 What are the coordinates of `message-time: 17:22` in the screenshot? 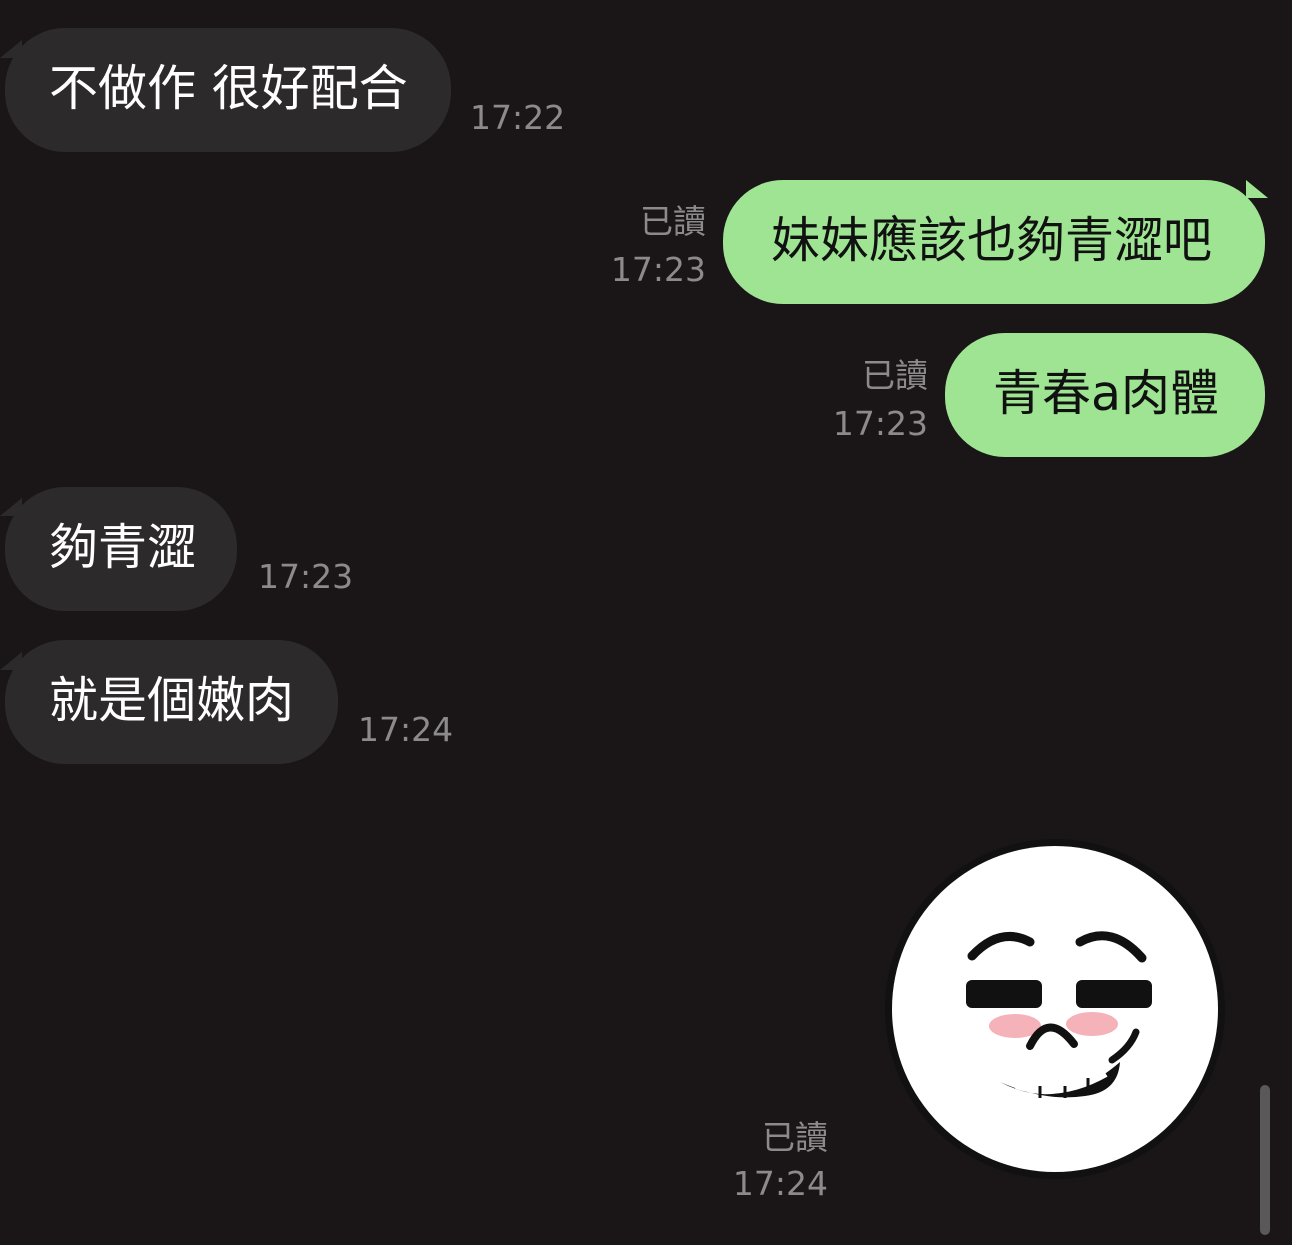 It's located at (518, 117).